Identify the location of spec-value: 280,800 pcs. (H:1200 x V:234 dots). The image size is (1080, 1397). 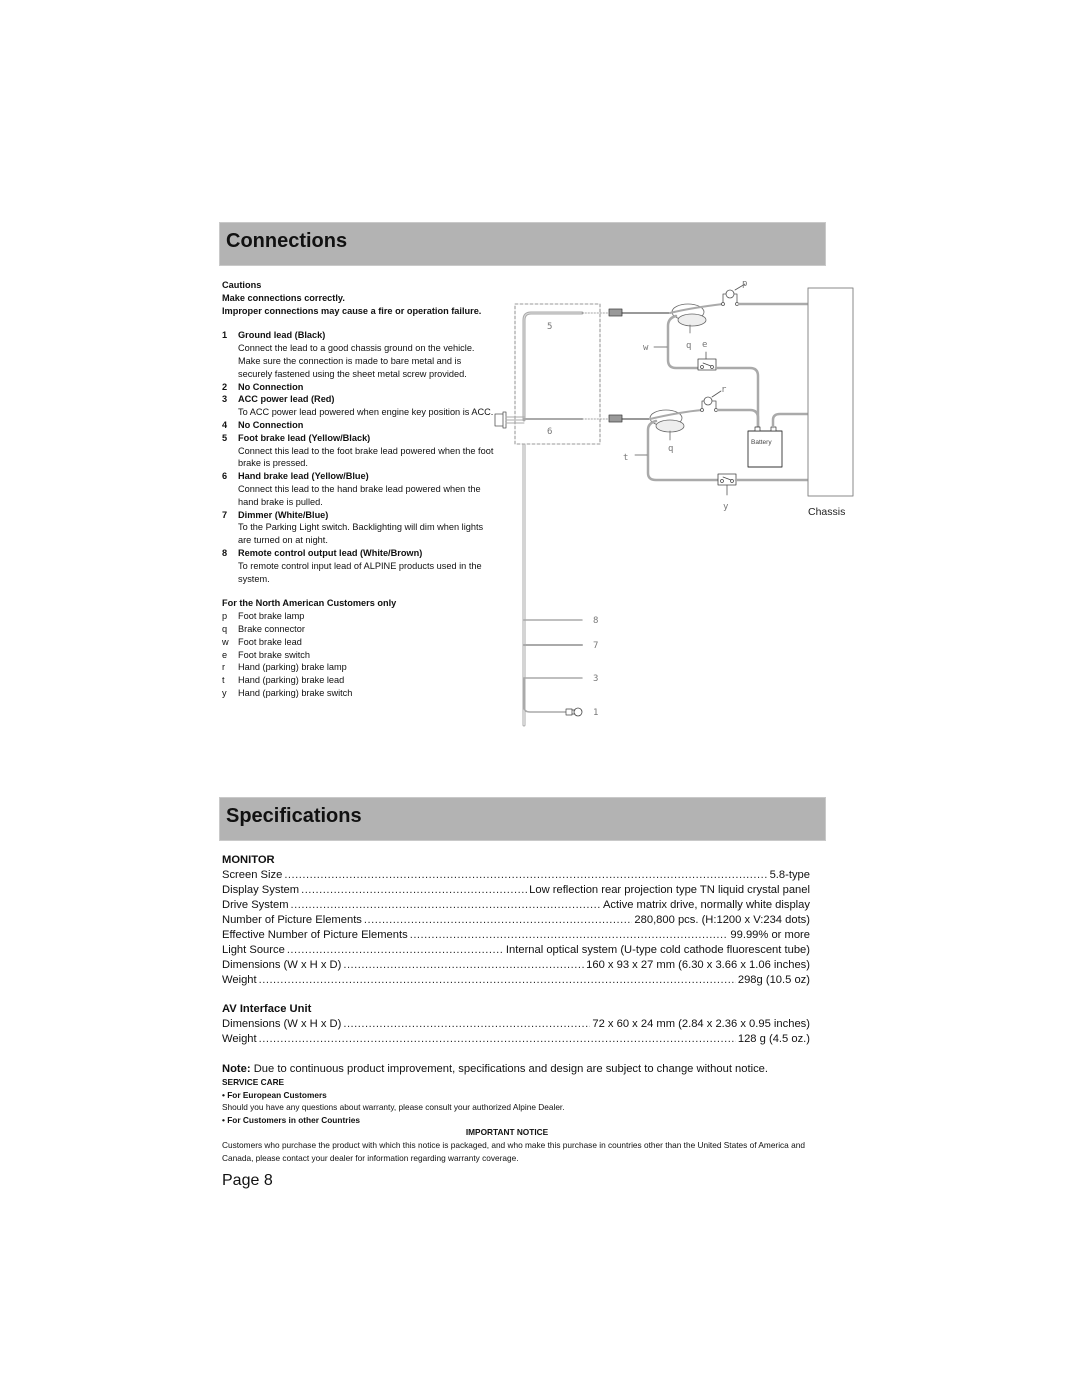
(722, 920).